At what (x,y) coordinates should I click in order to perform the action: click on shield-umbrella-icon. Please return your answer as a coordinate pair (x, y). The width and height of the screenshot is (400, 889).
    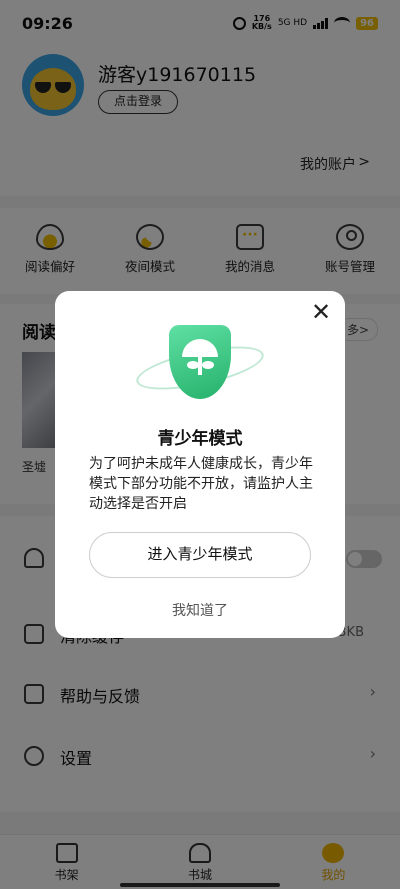
    Looking at the image, I should click on (200, 363).